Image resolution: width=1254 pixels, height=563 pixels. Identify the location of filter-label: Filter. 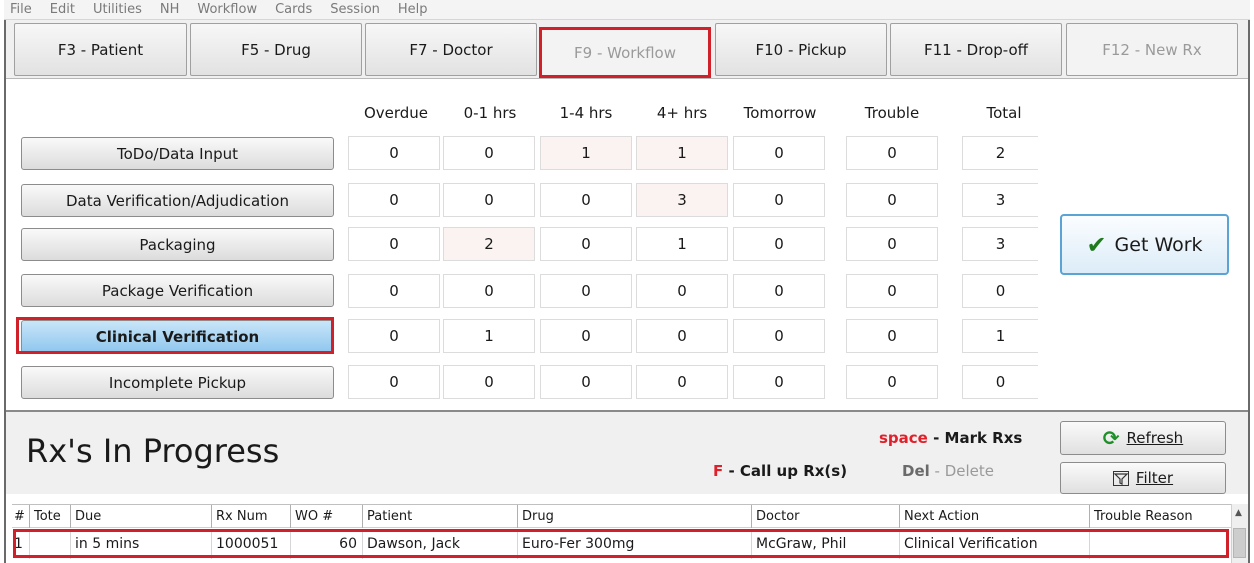
(1154, 478).